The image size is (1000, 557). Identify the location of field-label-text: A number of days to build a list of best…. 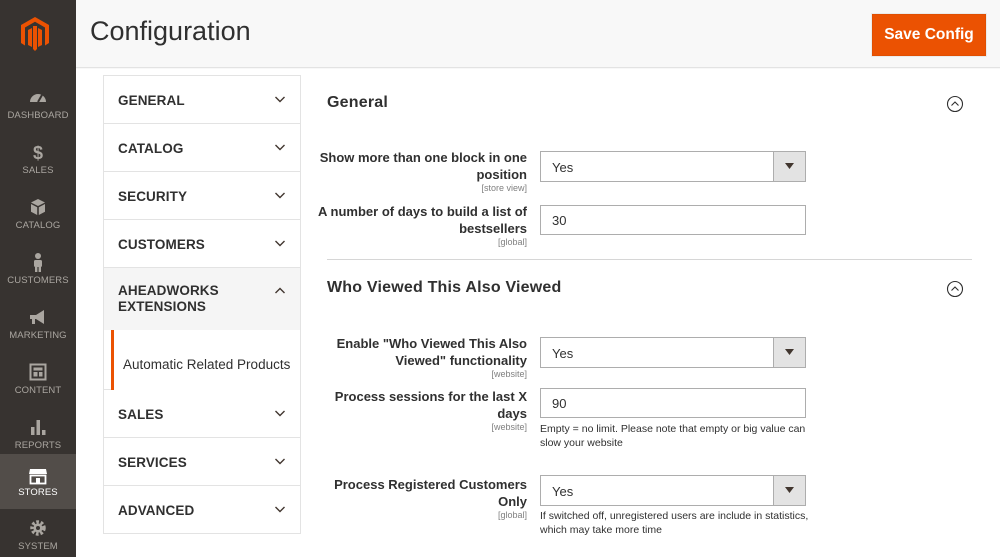
(422, 220).